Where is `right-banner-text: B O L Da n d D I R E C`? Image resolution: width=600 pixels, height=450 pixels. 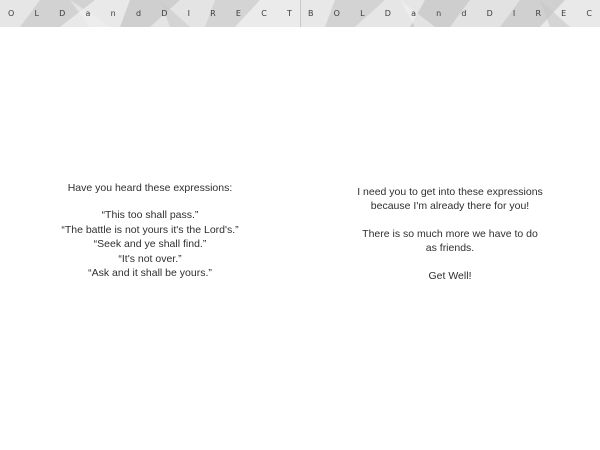 right-banner-text: B O L Da n d D I R E C is located at coordinates (450, 13).